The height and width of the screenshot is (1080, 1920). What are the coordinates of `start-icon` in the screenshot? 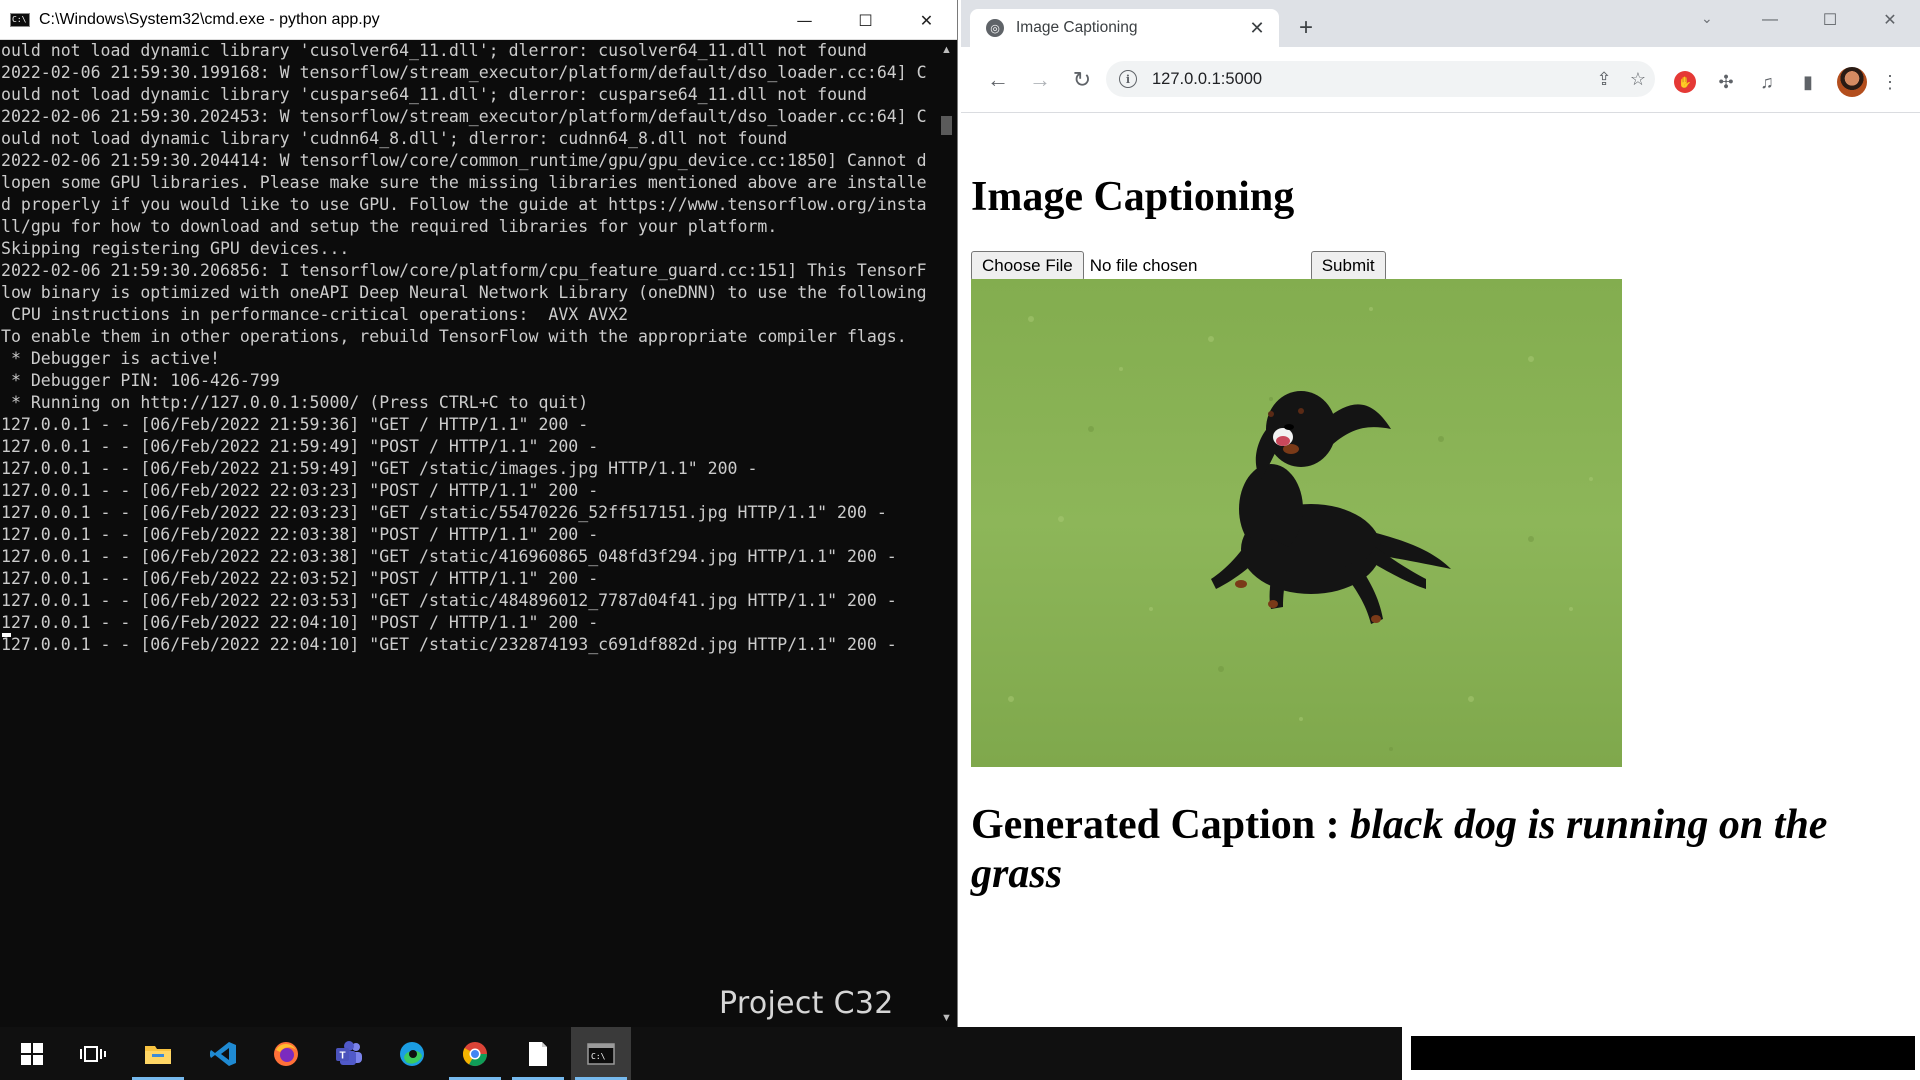 It's located at (32, 1053).